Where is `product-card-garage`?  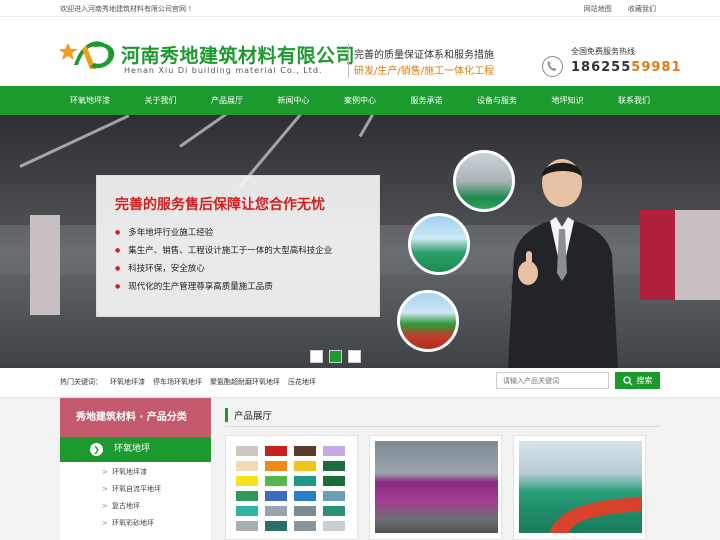 product-card-garage is located at coordinates (435, 487).